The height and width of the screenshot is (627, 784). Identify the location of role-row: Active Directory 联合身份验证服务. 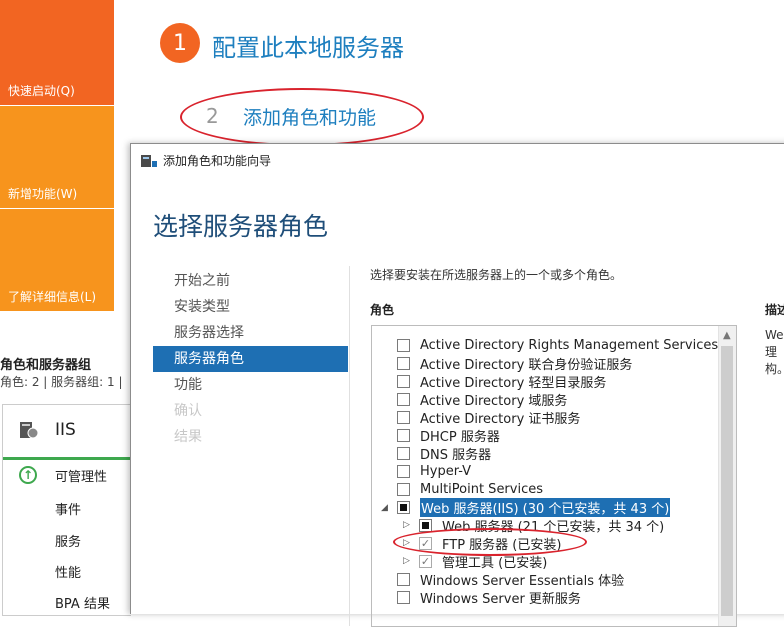
(515, 363).